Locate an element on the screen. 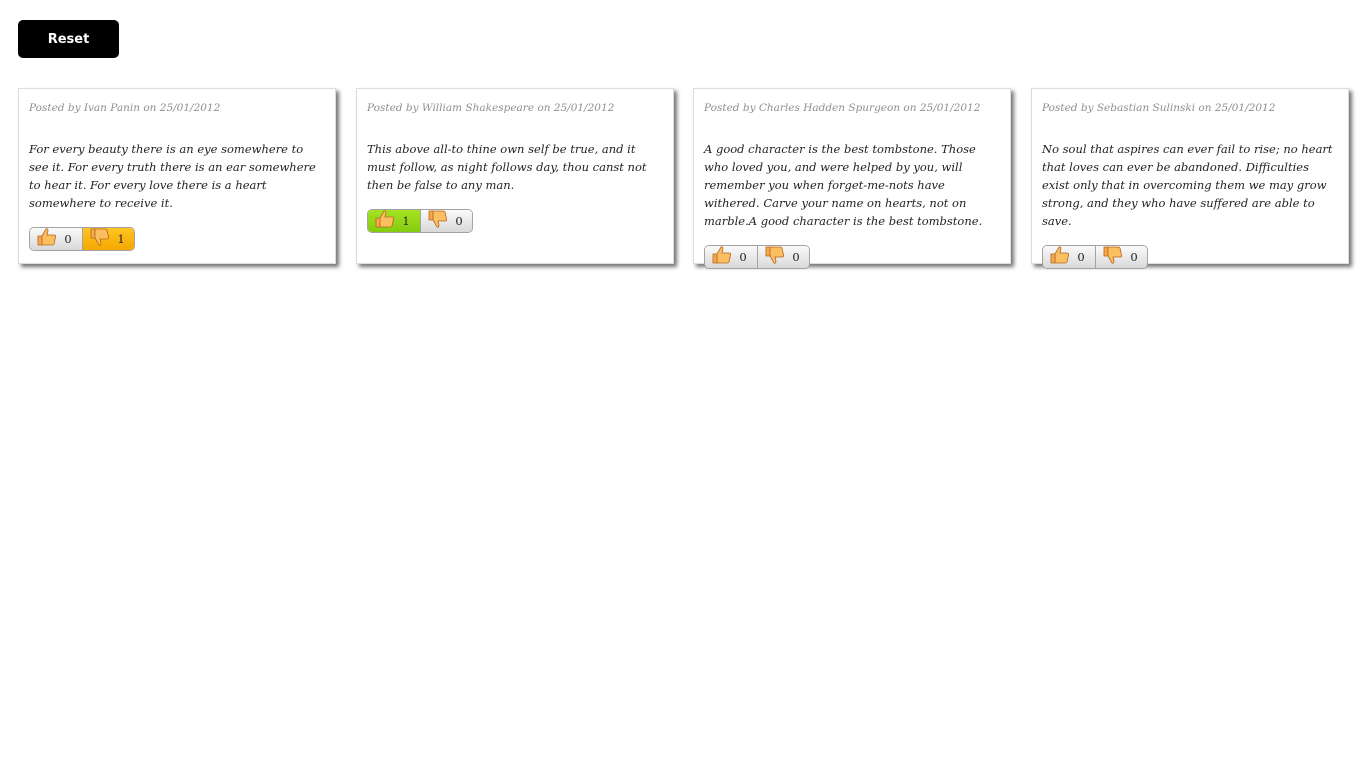  dislike-button: 1 is located at coordinates (108, 239).